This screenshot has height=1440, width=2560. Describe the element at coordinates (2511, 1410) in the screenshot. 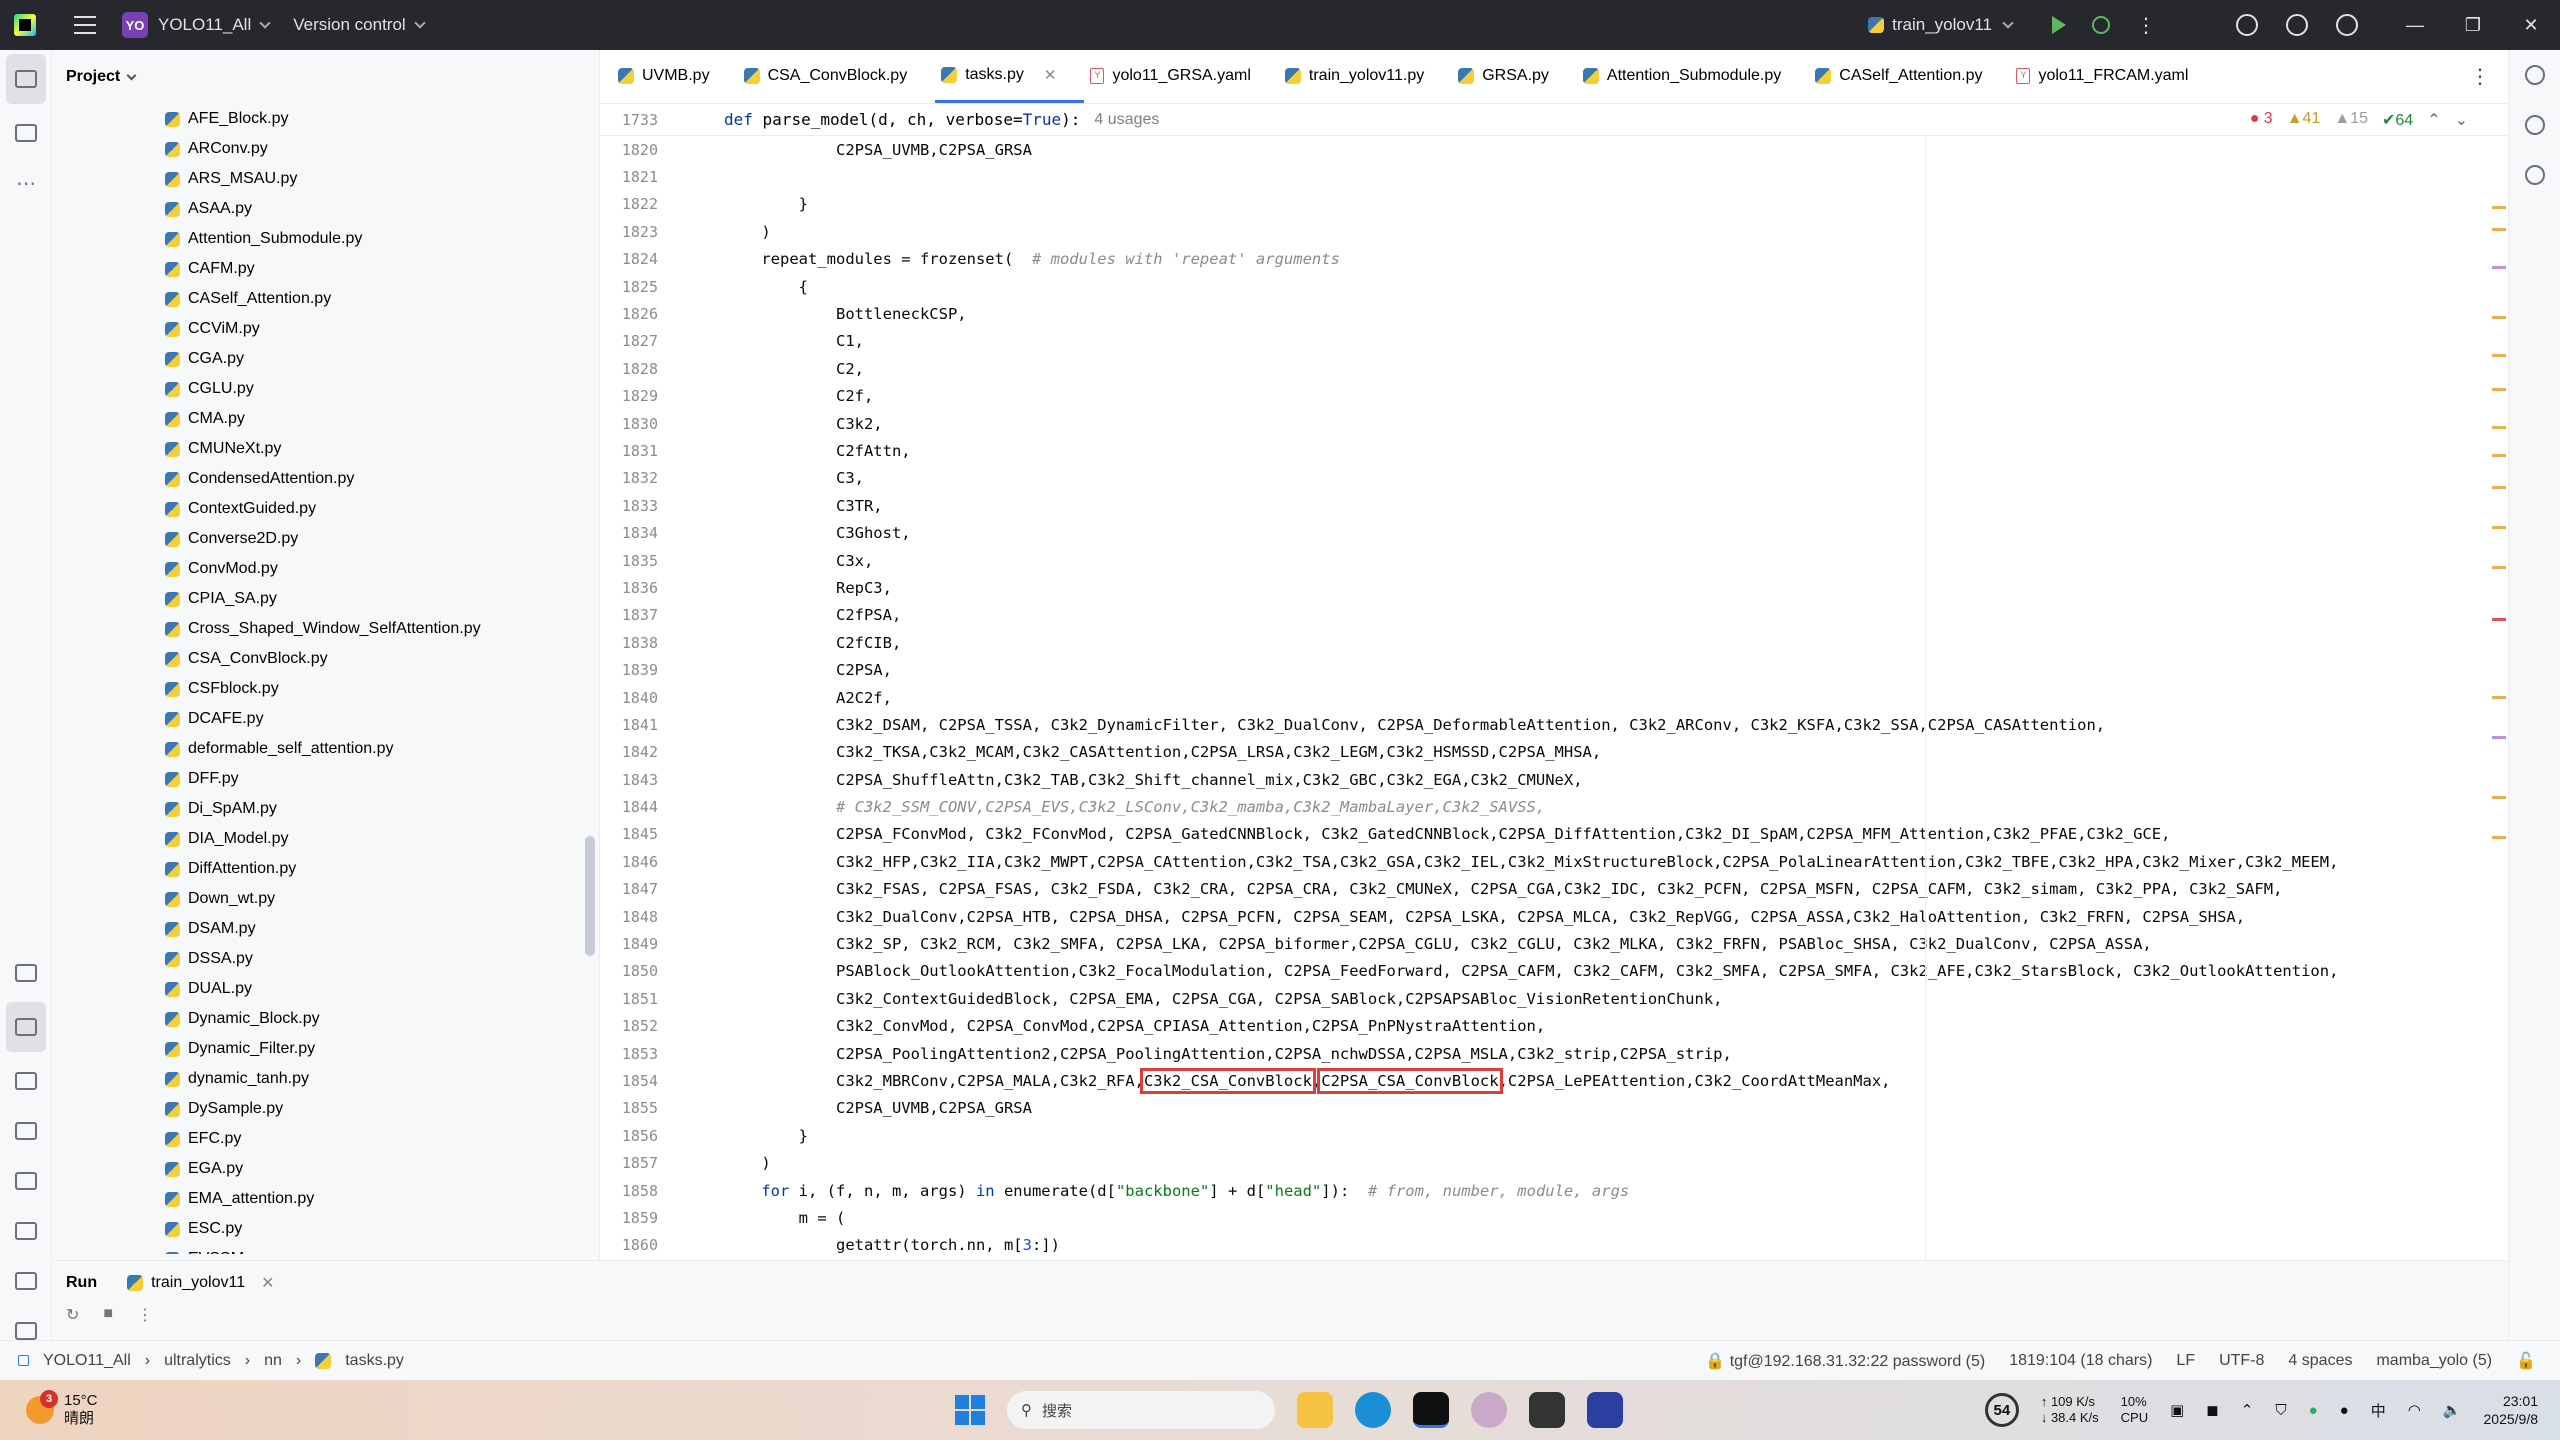

I see `clock: 23:01 2025/9/8` at that location.